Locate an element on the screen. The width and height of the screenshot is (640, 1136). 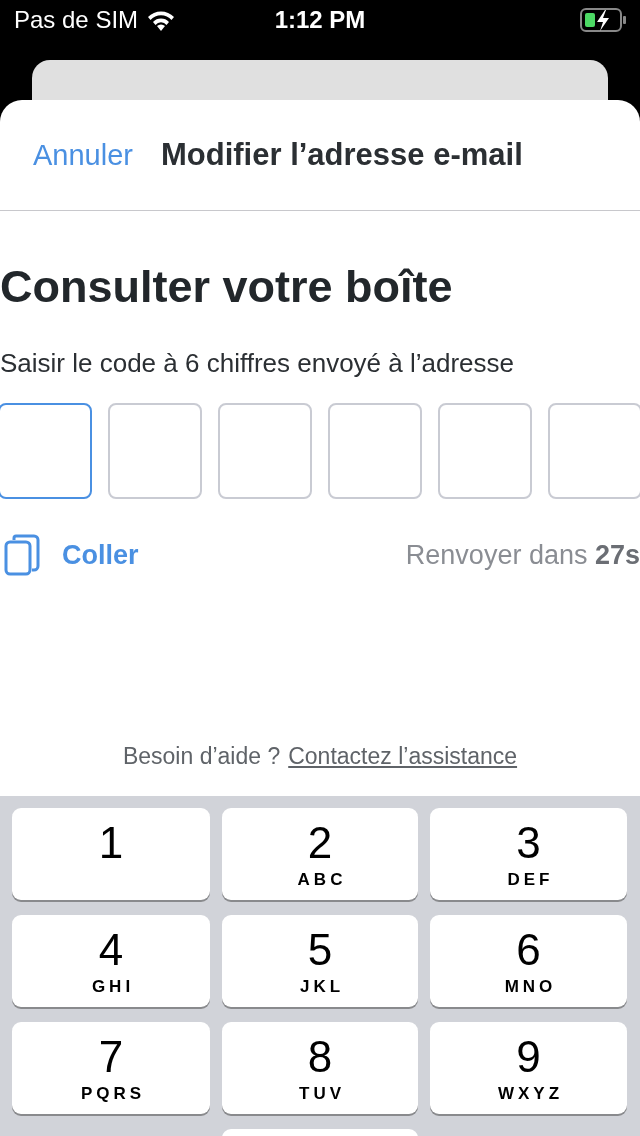
wifi-icon is located at coordinates (161, 20).